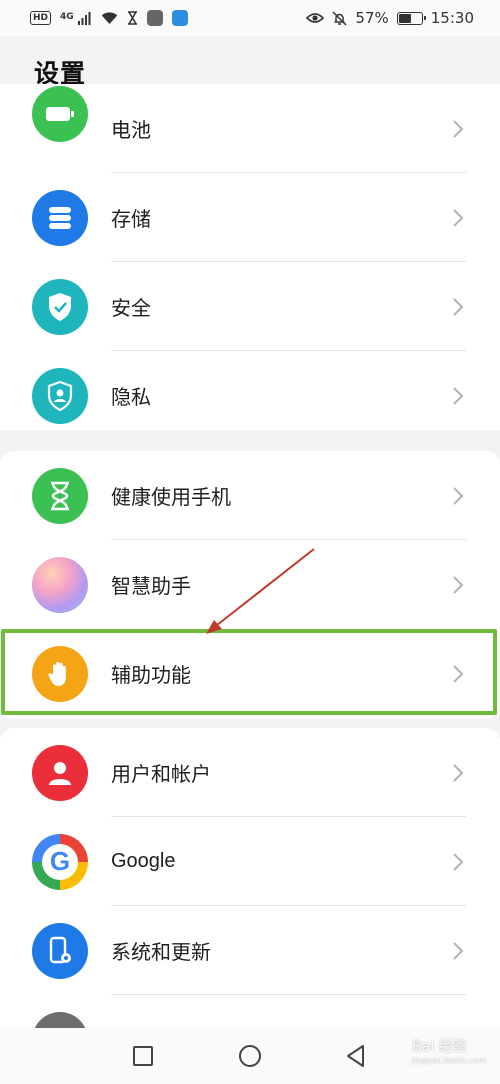  What do you see at coordinates (171, 497) in the screenshot?
I see `settings-item-label: 健康使用手机` at bounding box center [171, 497].